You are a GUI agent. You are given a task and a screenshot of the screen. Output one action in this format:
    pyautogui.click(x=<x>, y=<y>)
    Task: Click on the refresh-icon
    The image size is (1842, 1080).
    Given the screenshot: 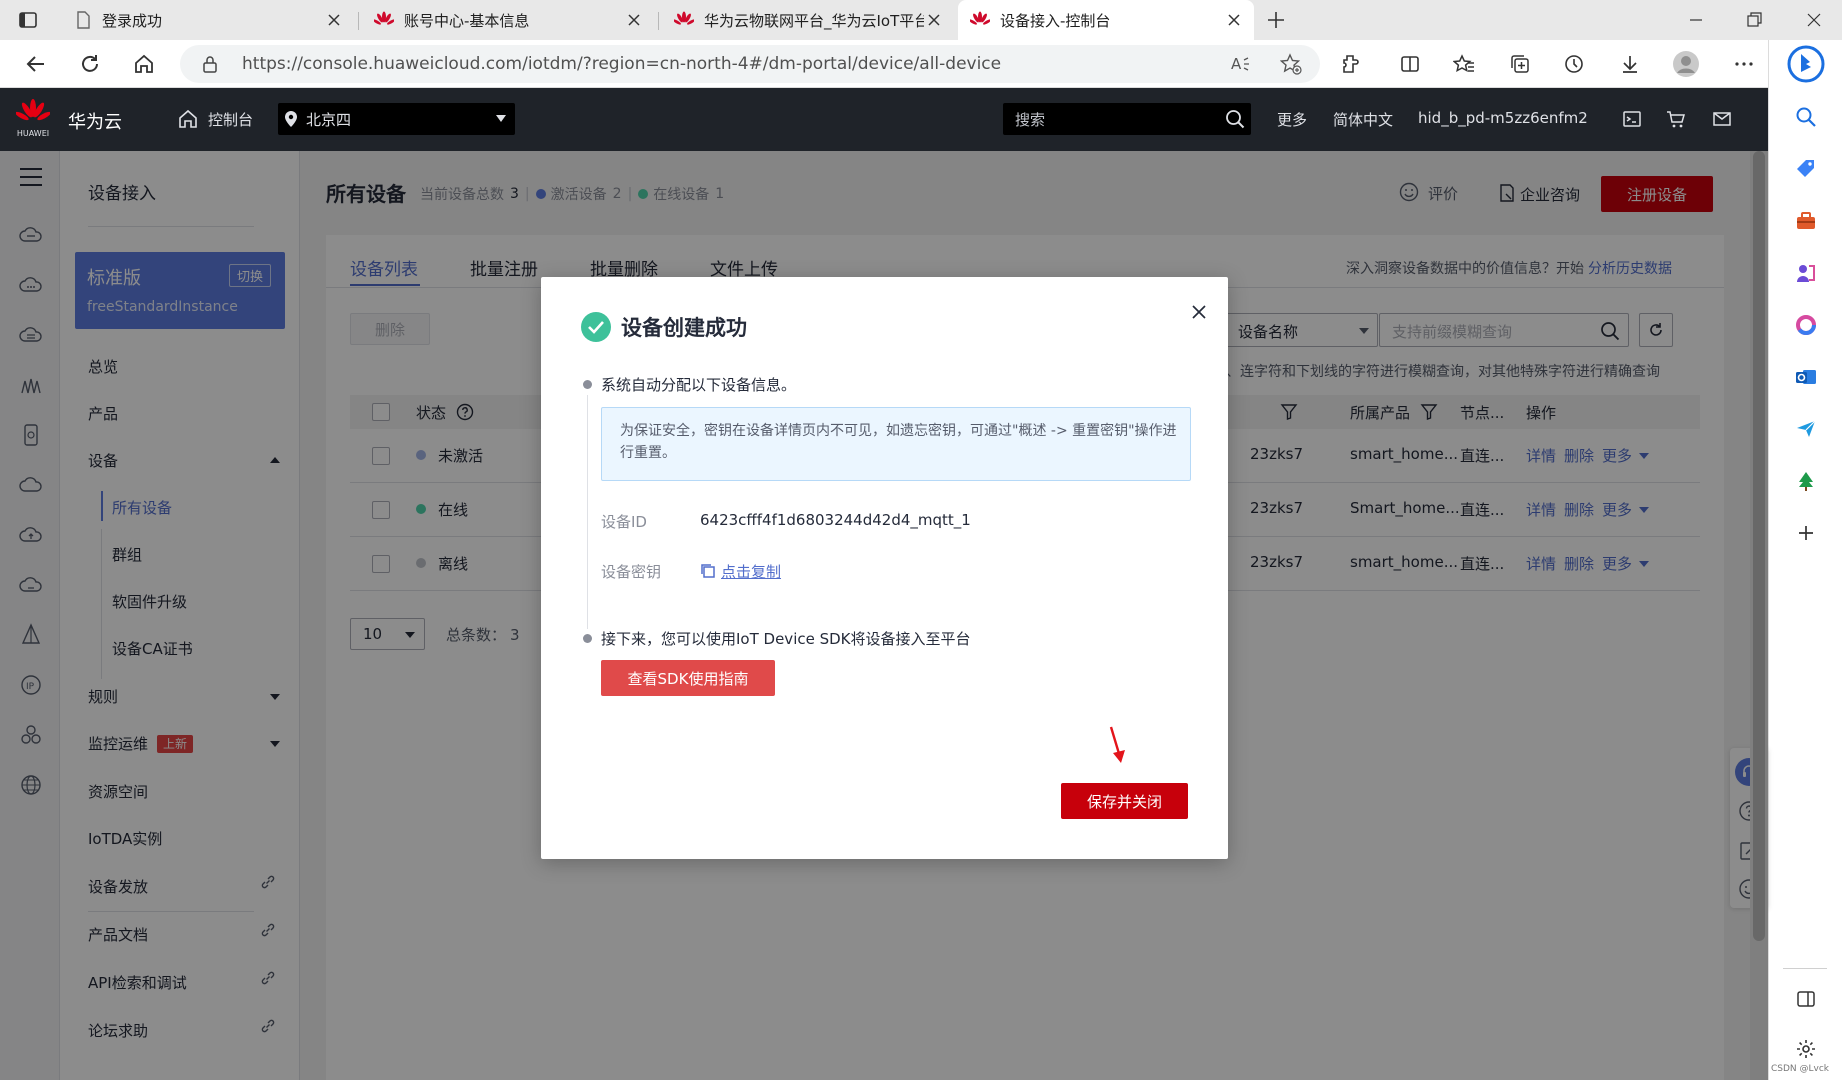 What is the action you would take?
    pyautogui.click(x=90, y=64)
    